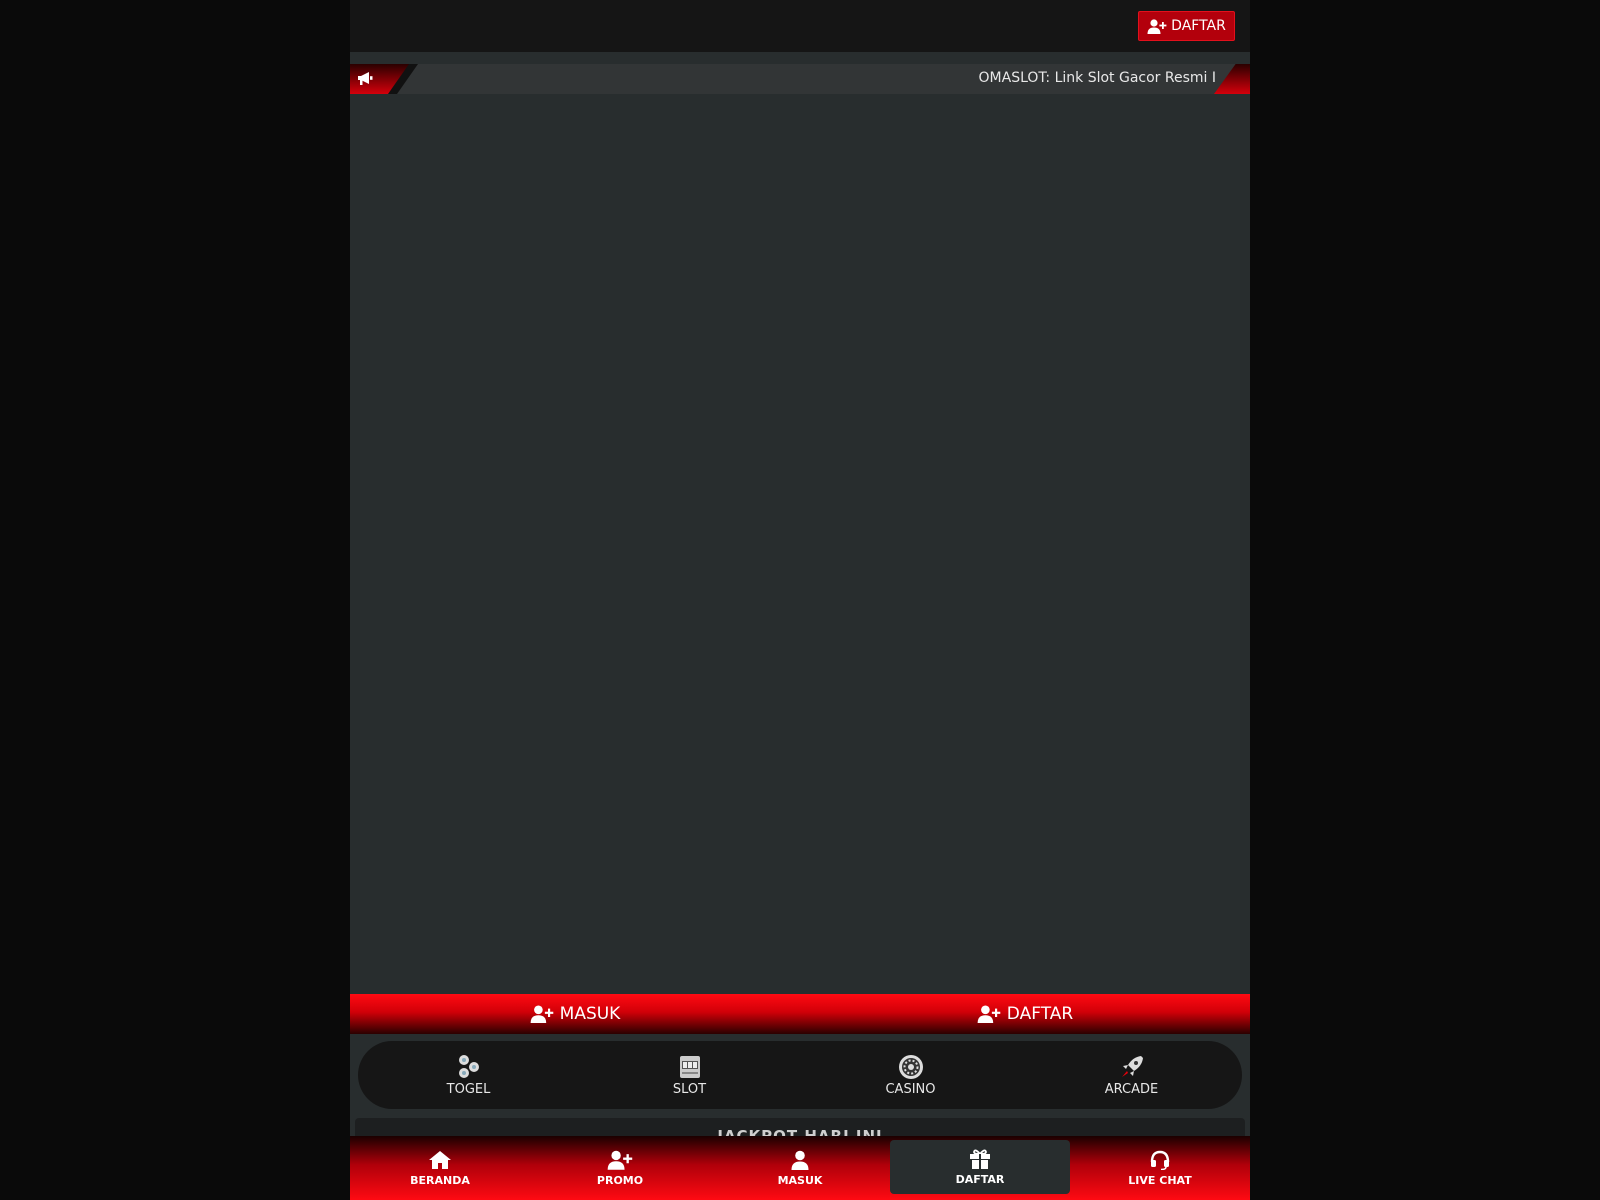  I want to click on bottom-nav-label: LIVE CHAT, so click(1160, 1180).